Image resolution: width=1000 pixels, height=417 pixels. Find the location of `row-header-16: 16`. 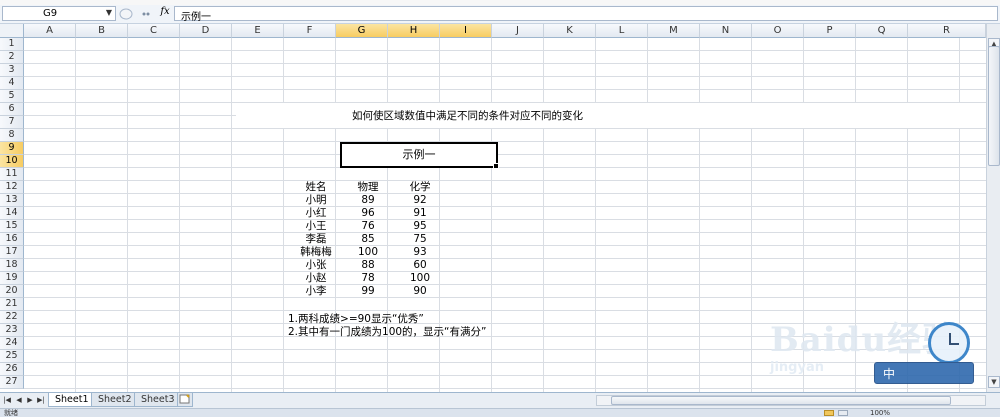

row-header-16: 16 is located at coordinates (12, 239).